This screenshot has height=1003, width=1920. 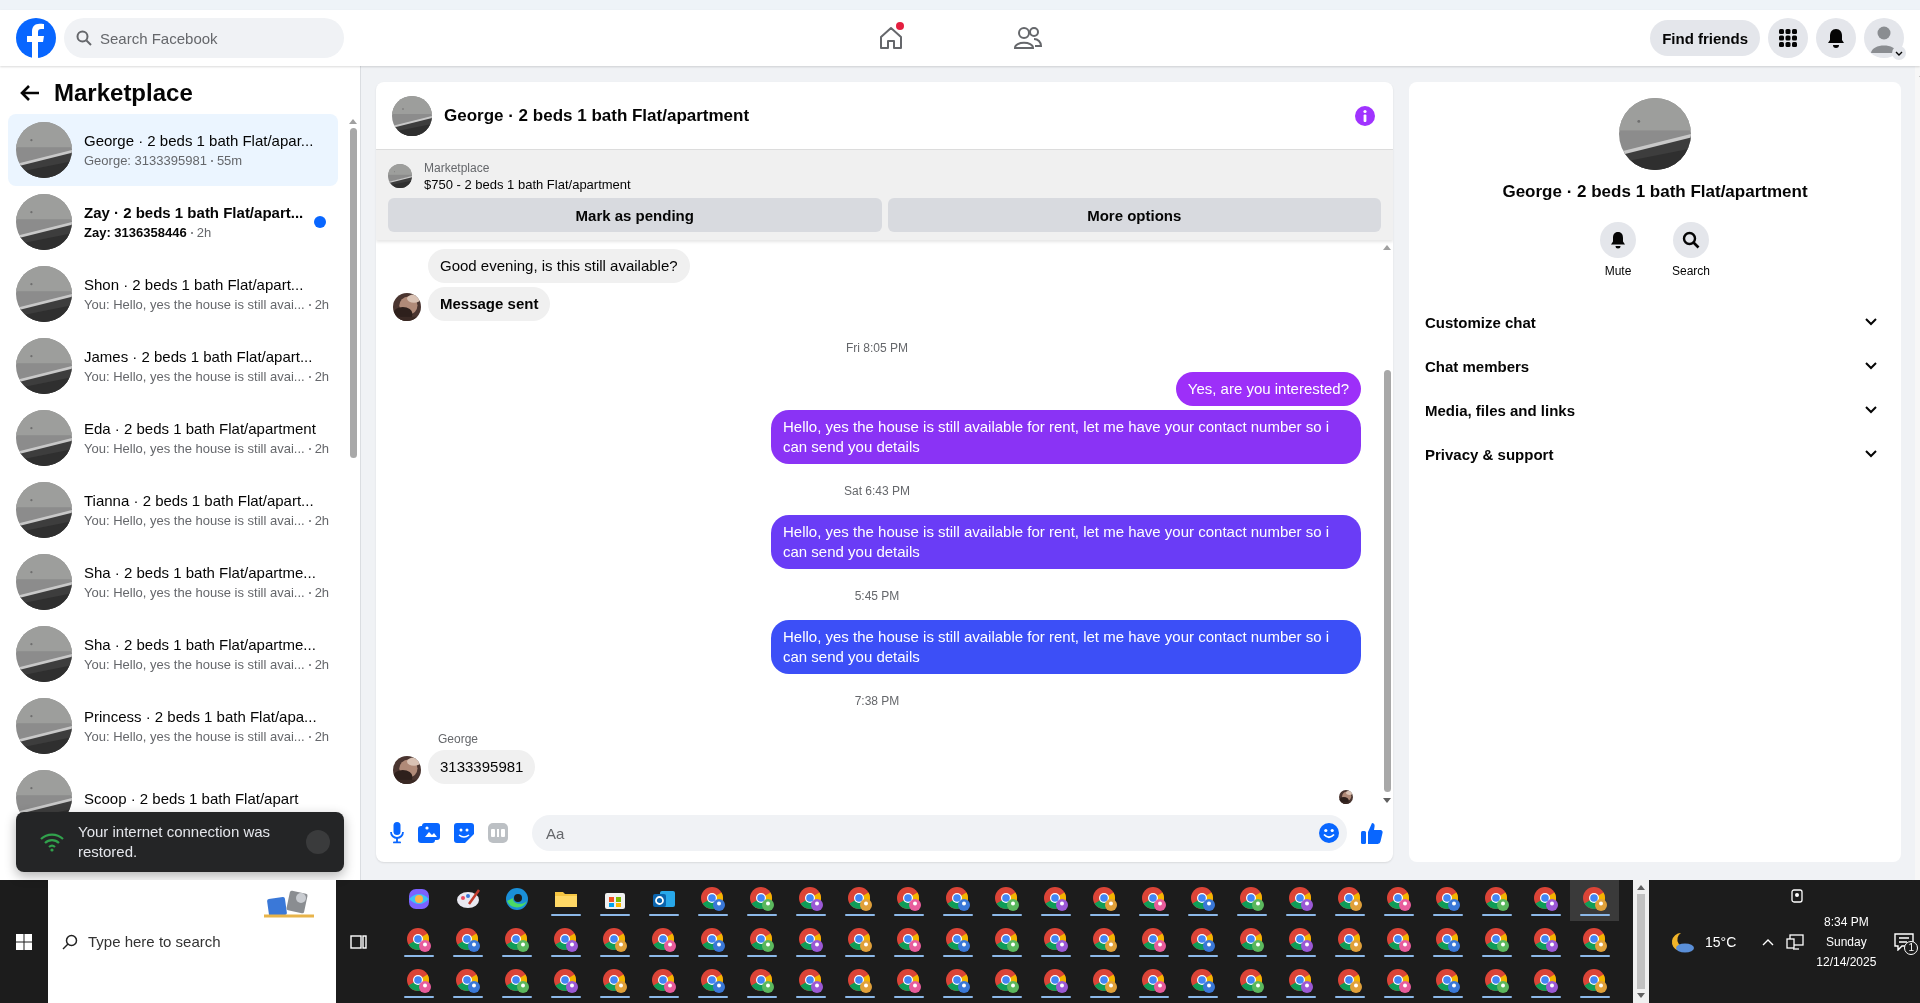 I want to click on back-button, so click(x=30, y=93).